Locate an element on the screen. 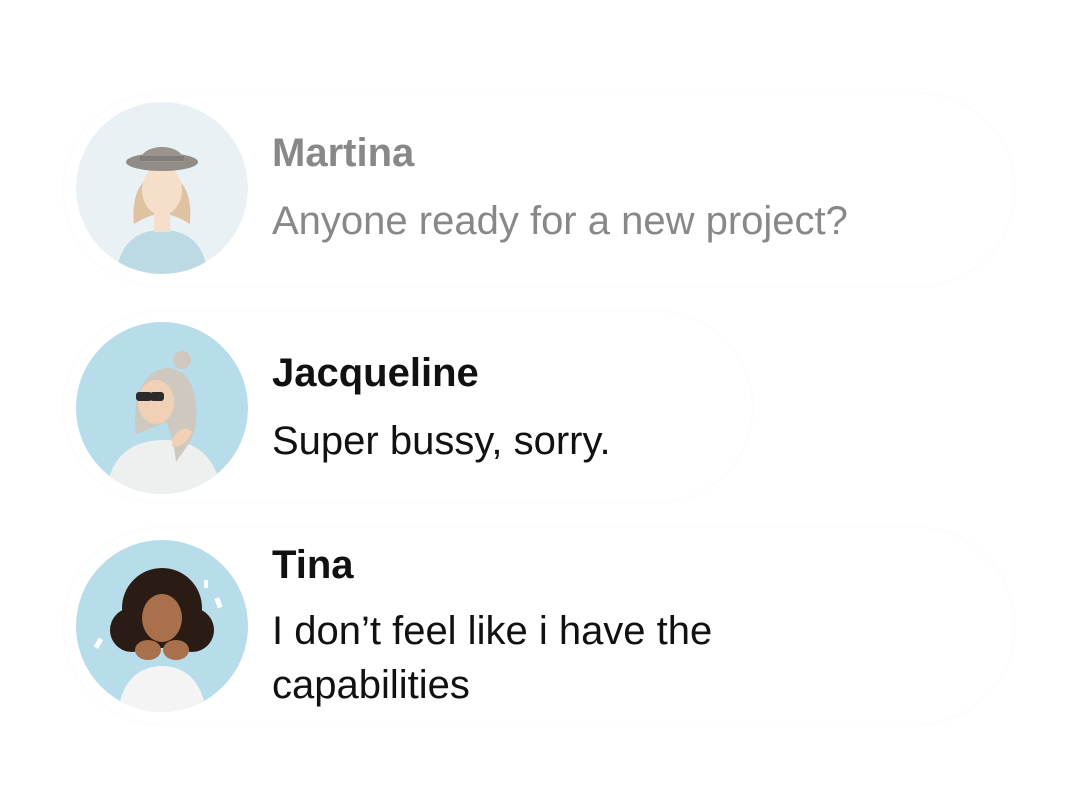 This screenshot has height=802, width=1080. woman-with-hat-icon is located at coordinates (162, 188).